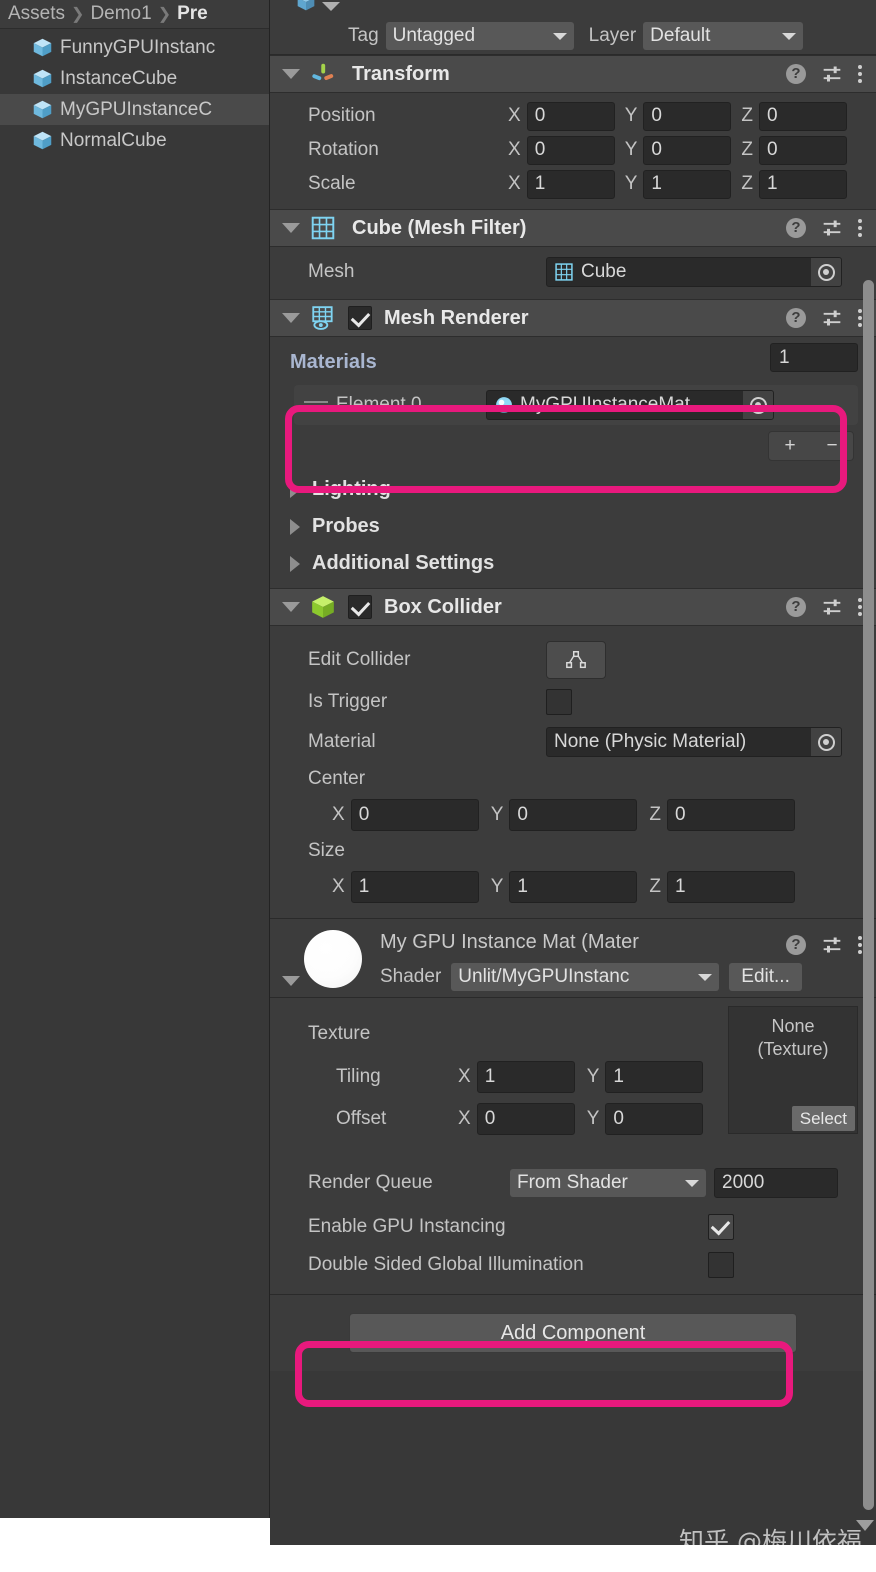 The image size is (876, 1572). What do you see at coordinates (411, 976) in the screenshot?
I see `shader-label: Shader` at bounding box center [411, 976].